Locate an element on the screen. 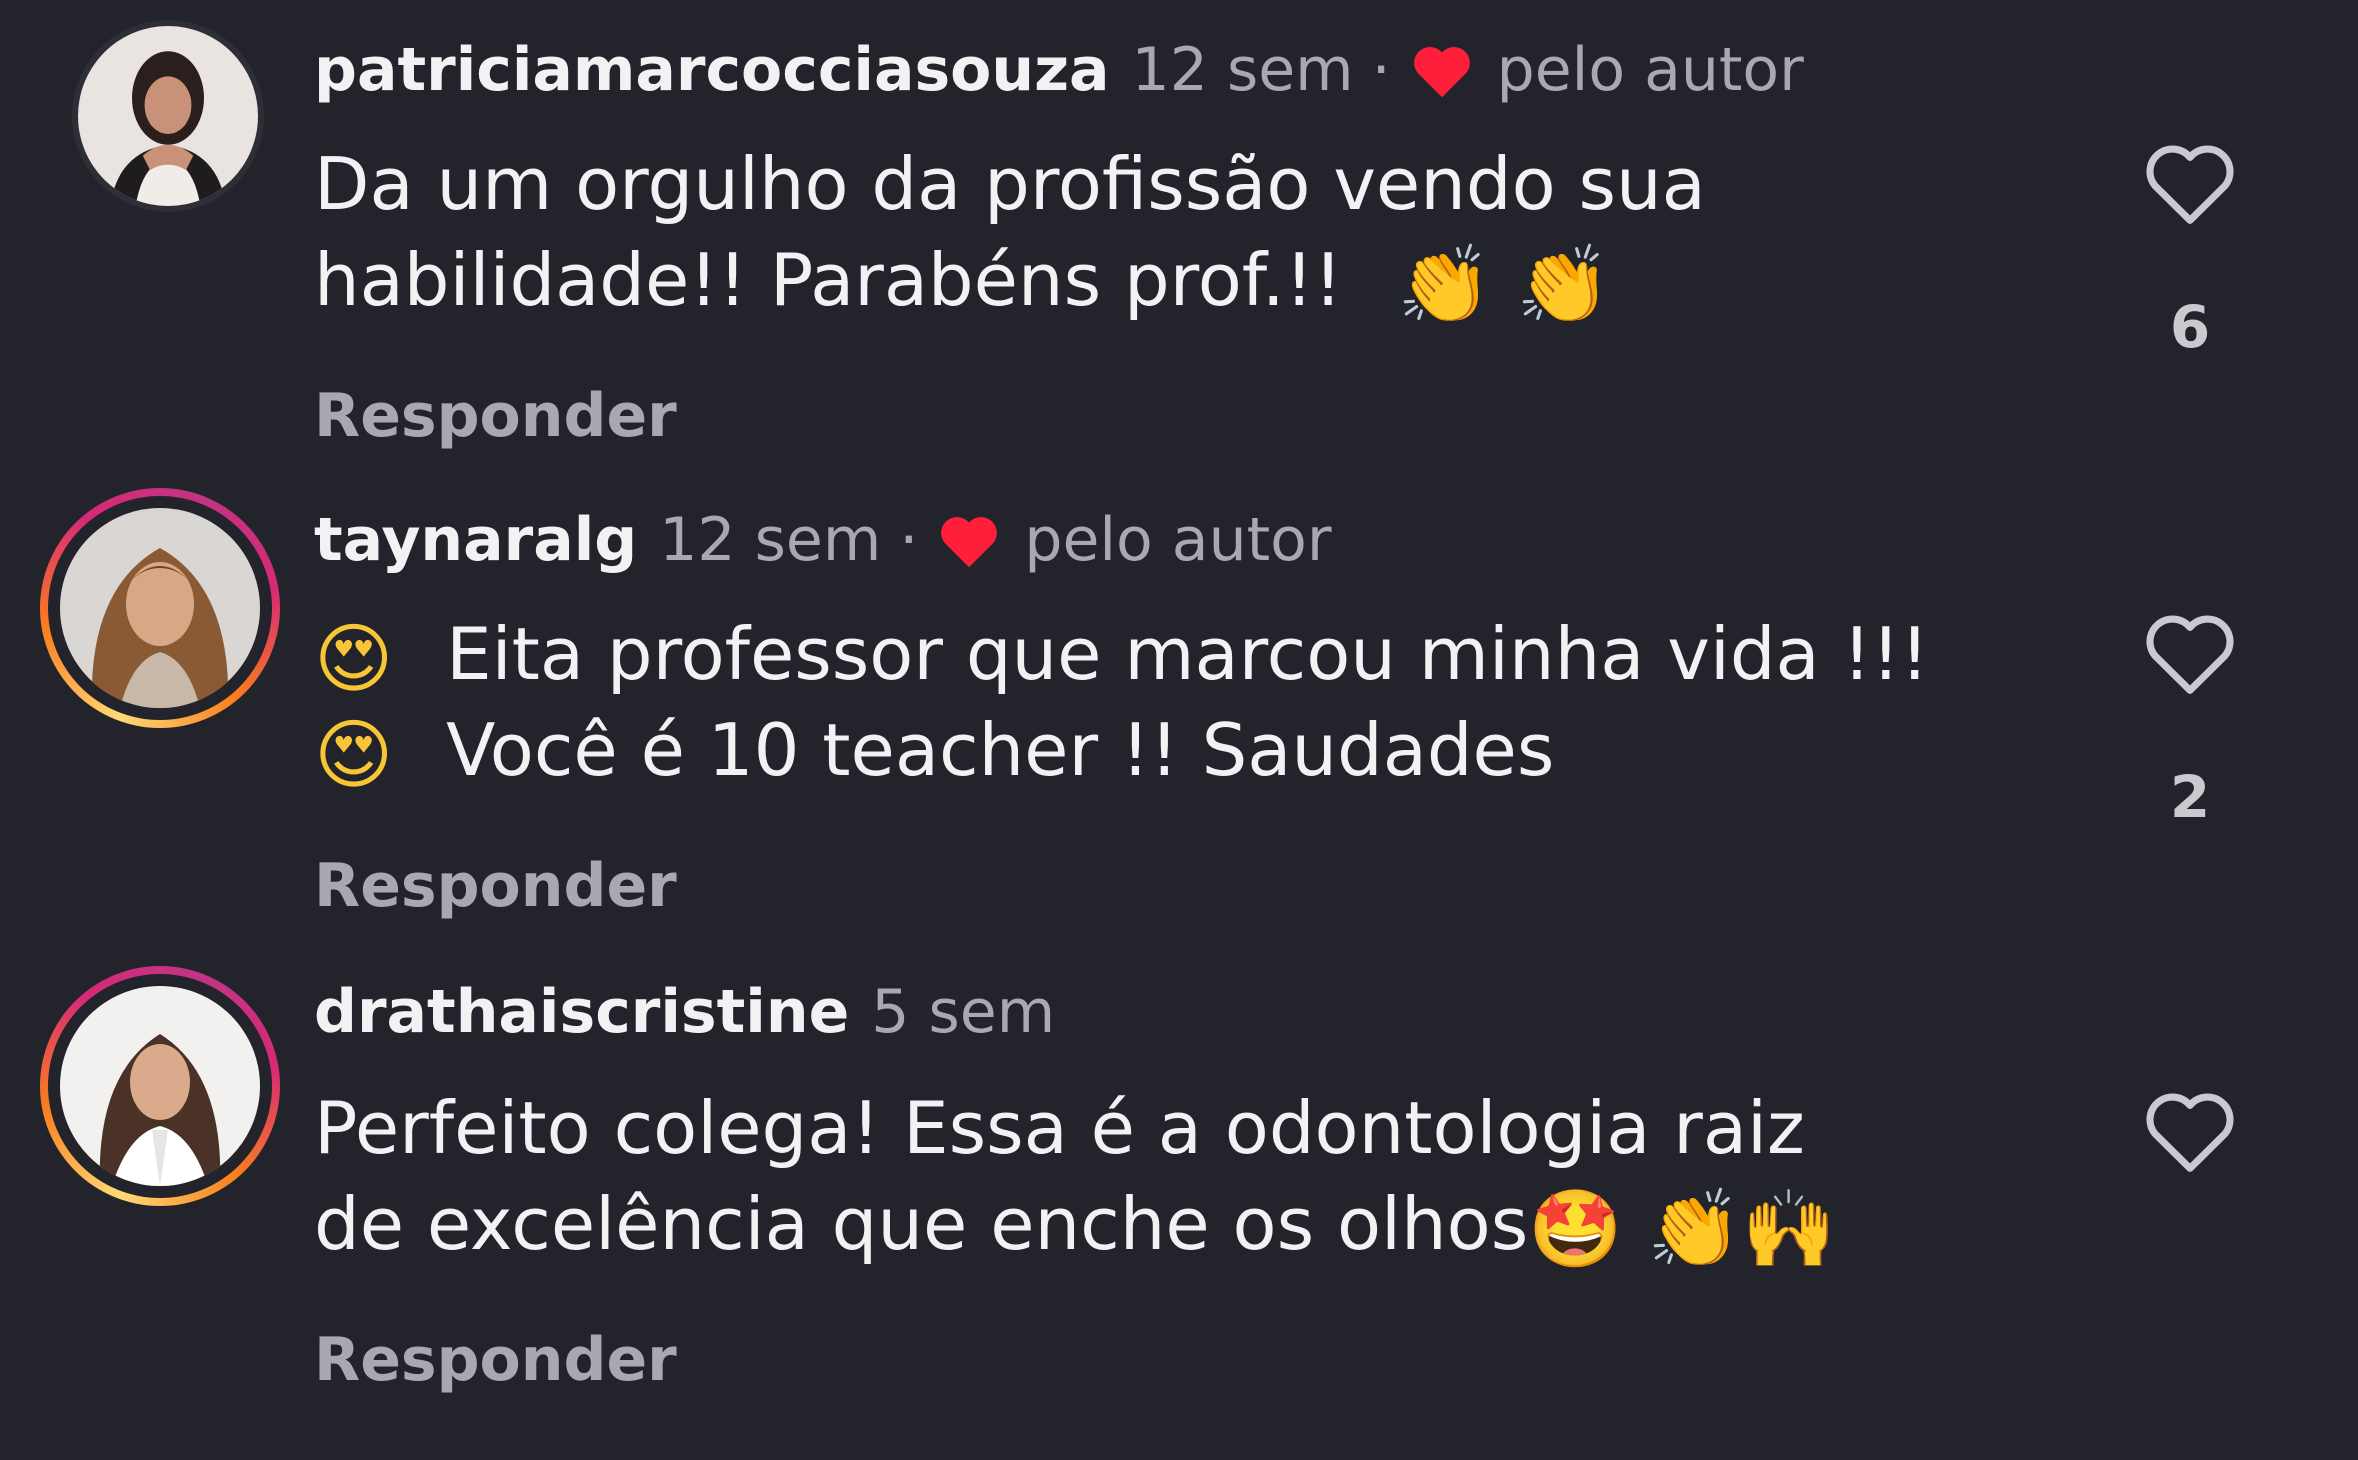 Image resolution: width=2358 pixels, height=1460 pixels. comment-text: Você é 10 teacher !! Saudades is located at coordinates (1000, 750).